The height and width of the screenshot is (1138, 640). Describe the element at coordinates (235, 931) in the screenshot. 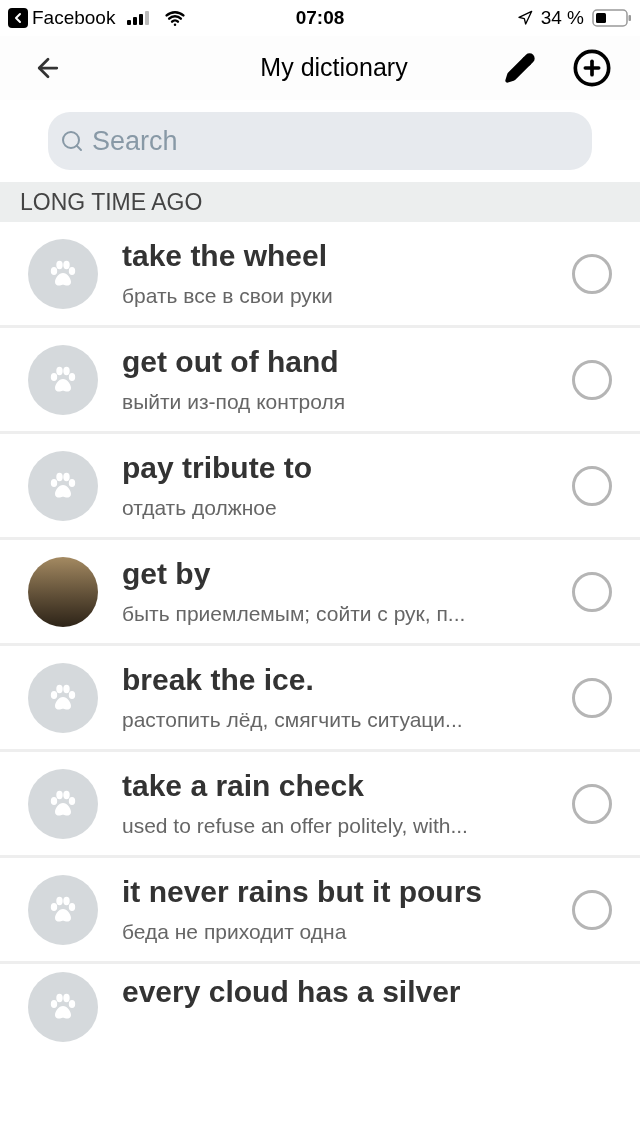

I see `entry-translation: беда не приходит одна` at that location.